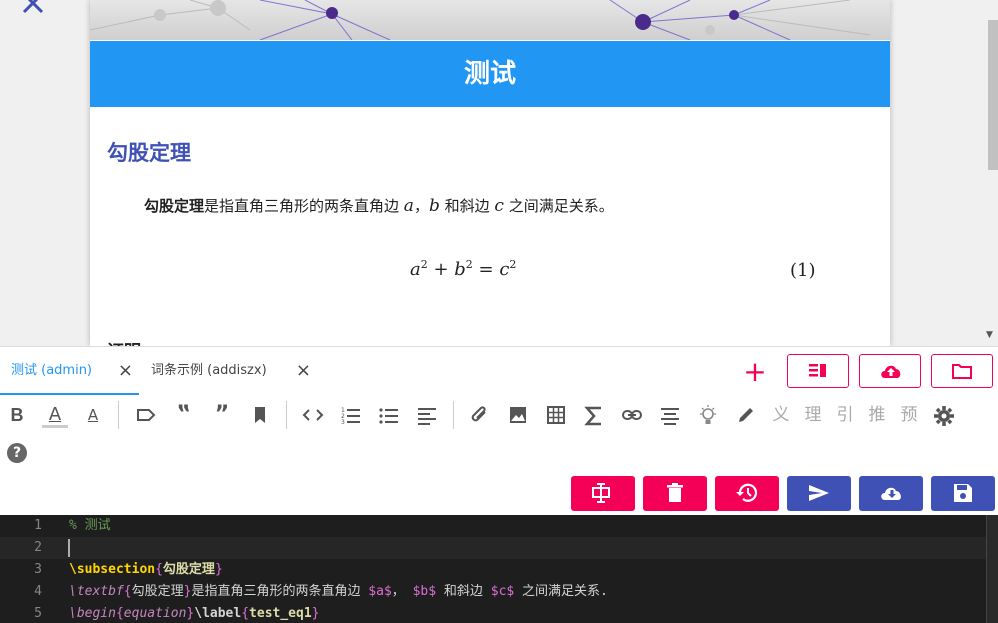 This screenshot has height=623, width=998. Describe the element at coordinates (993, 95) in the screenshot. I see `preview-scrollbar-thumb` at that location.